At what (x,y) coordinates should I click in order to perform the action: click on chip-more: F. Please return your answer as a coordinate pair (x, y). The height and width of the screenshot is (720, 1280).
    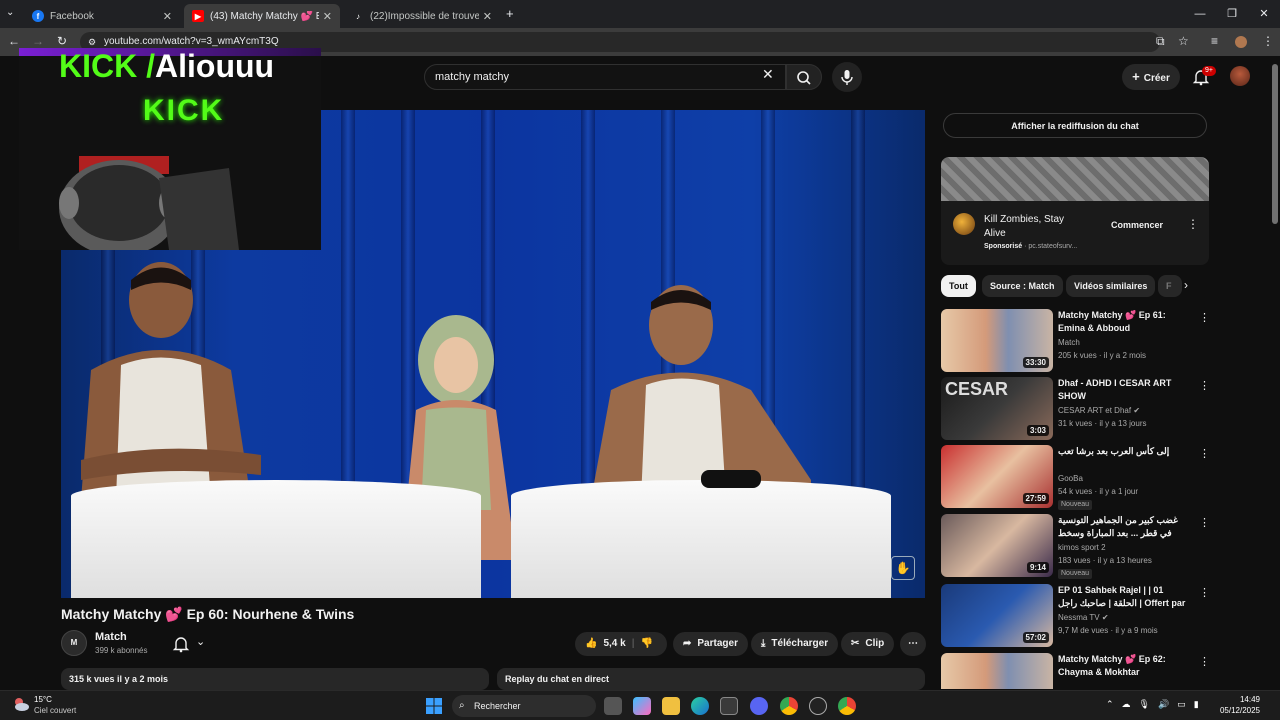
    Looking at the image, I should click on (1170, 286).